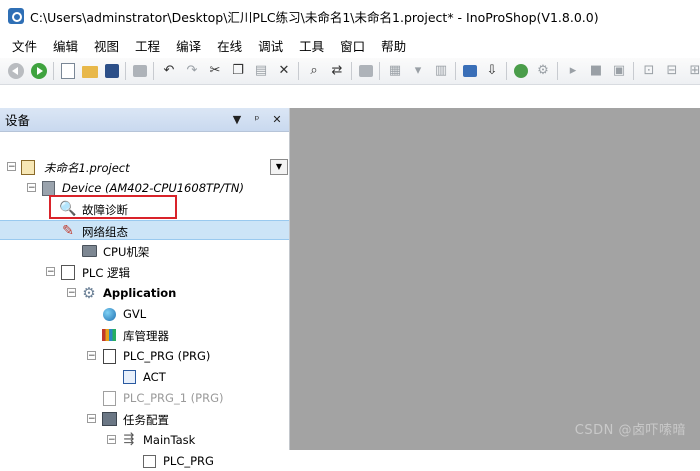 The width and height of the screenshot is (700, 471). I want to click on devices-pane-header: 设备 ▼ ᵖ ✕, so click(144, 120).